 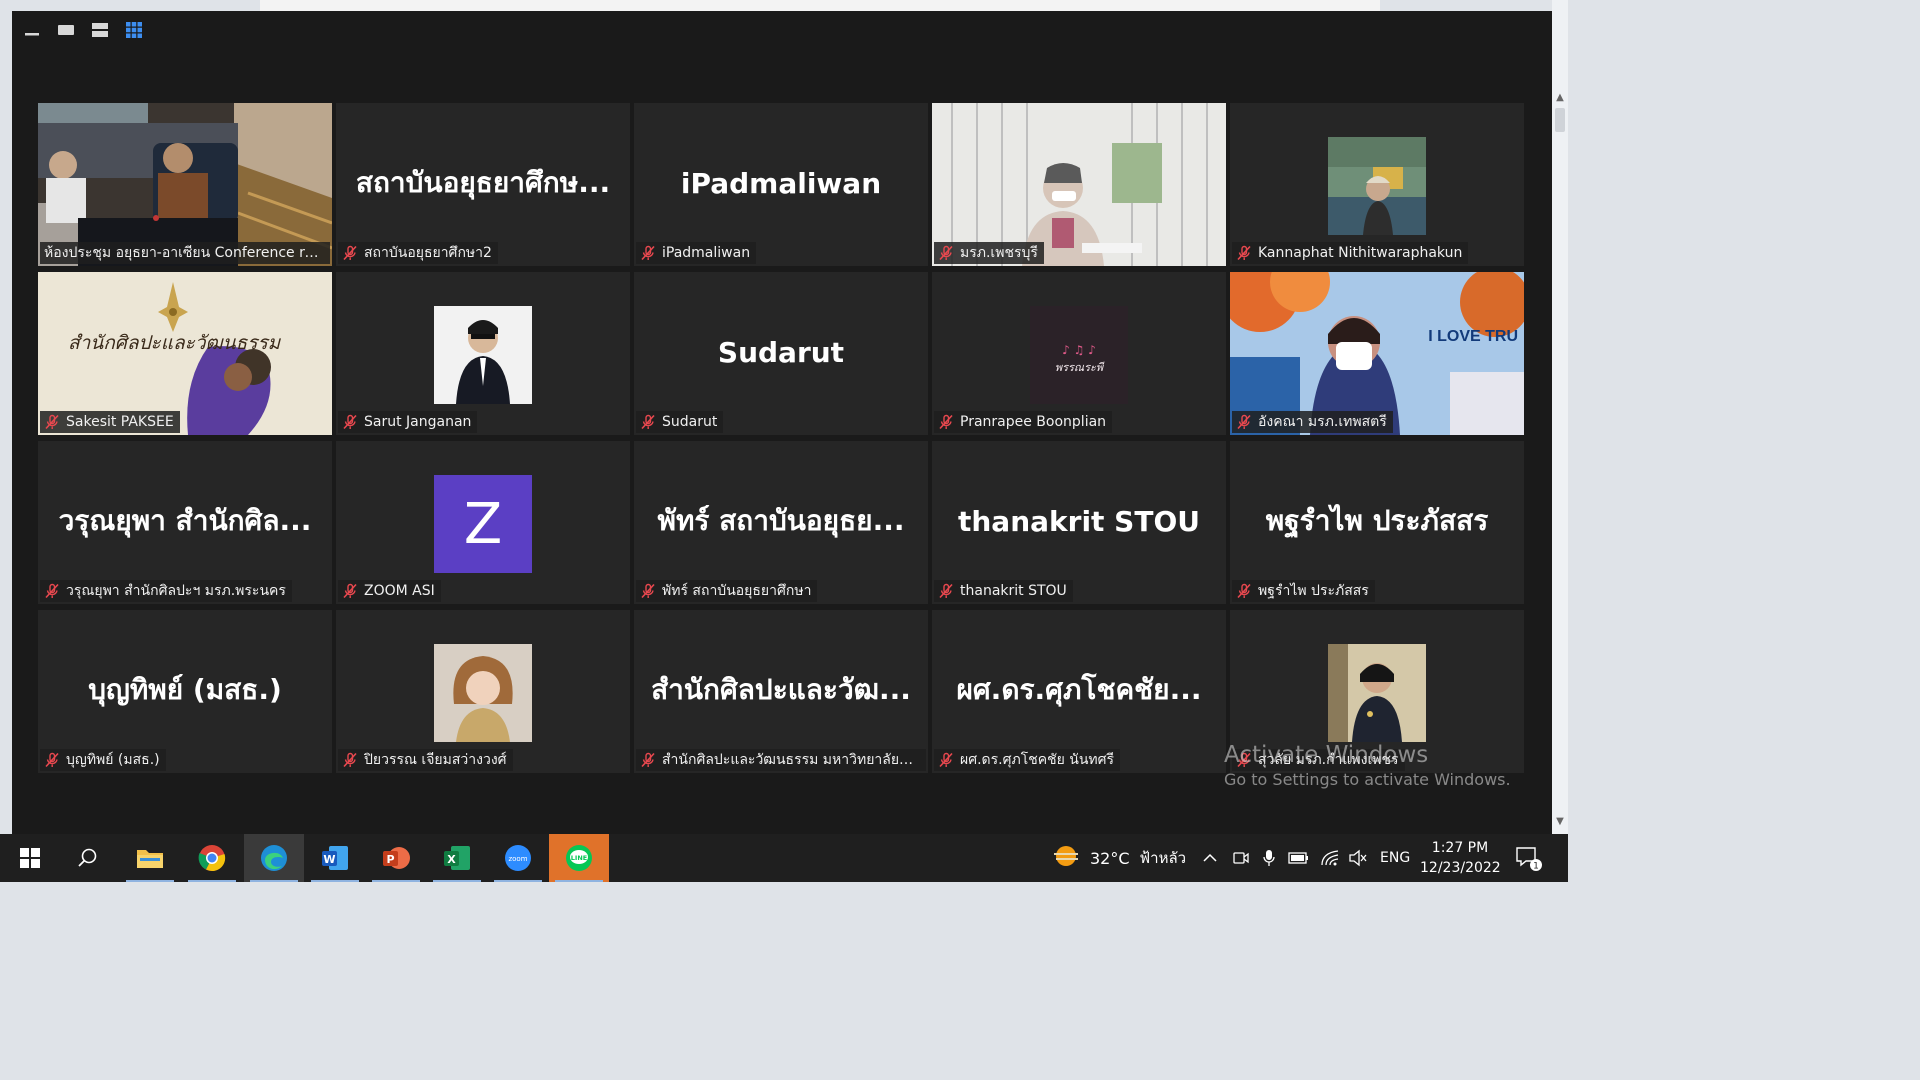 What do you see at coordinates (1241, 858) in the screenshot?
I see `meet-now-icon` at bounding box center [1241, 858].